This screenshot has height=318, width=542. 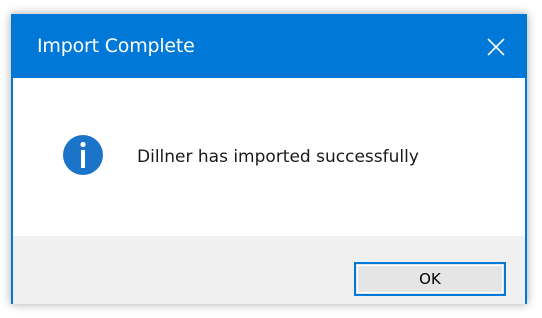 I want to click on close-button, so click(x=496, y=47).